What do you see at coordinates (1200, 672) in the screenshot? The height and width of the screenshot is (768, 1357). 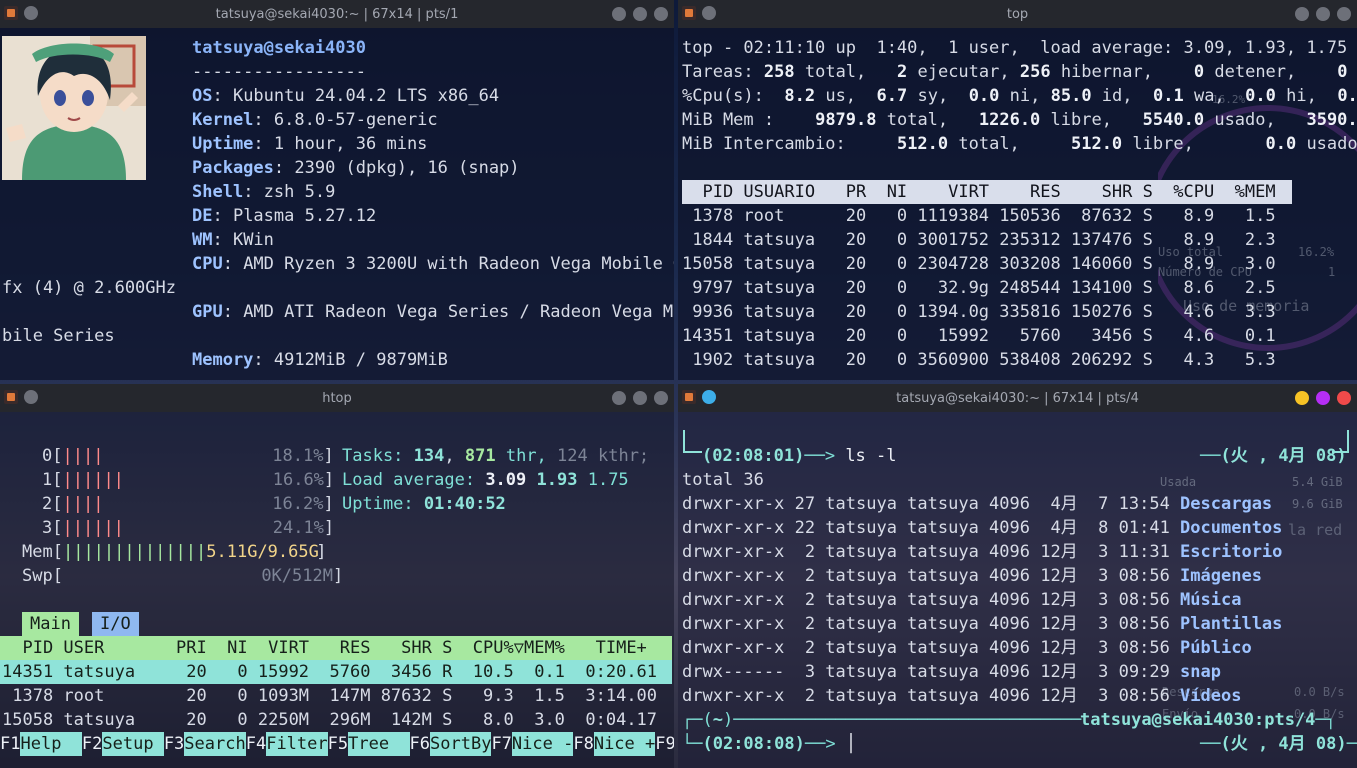 I see `ls-dir-name: snap` at bounding box center [1200, 672].